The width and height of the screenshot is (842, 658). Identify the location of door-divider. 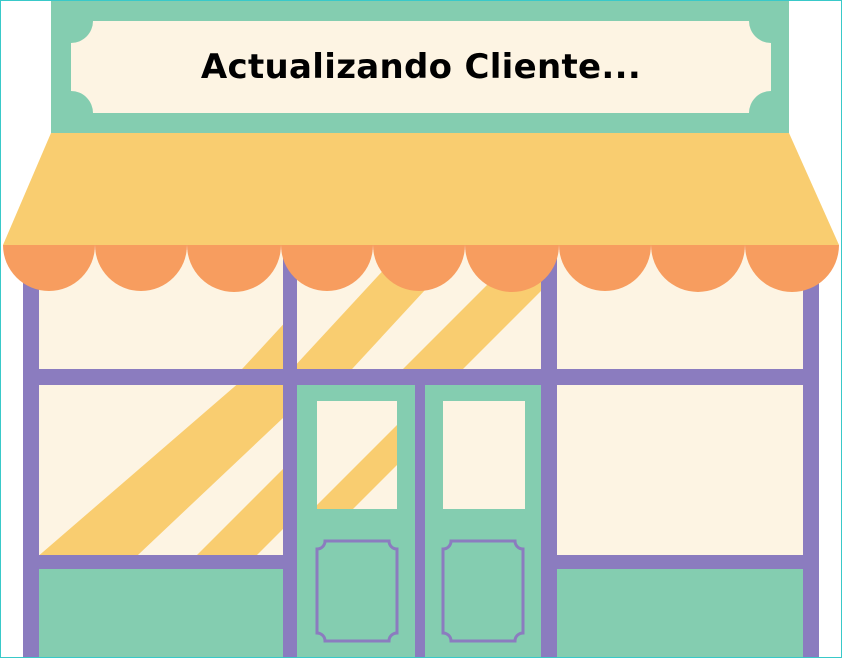
(420, 521).